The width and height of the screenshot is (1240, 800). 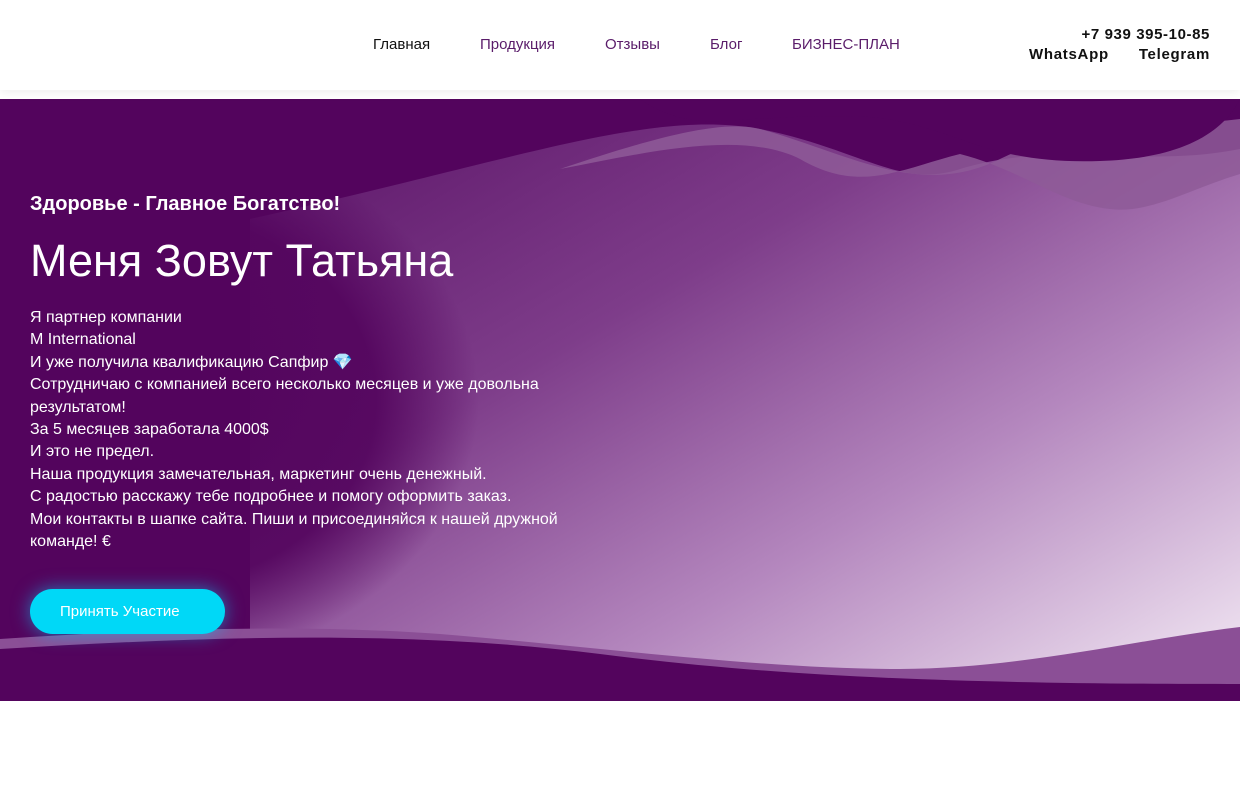 I want to click on nav-link-blog: Блог, so click(x=726, y=45).